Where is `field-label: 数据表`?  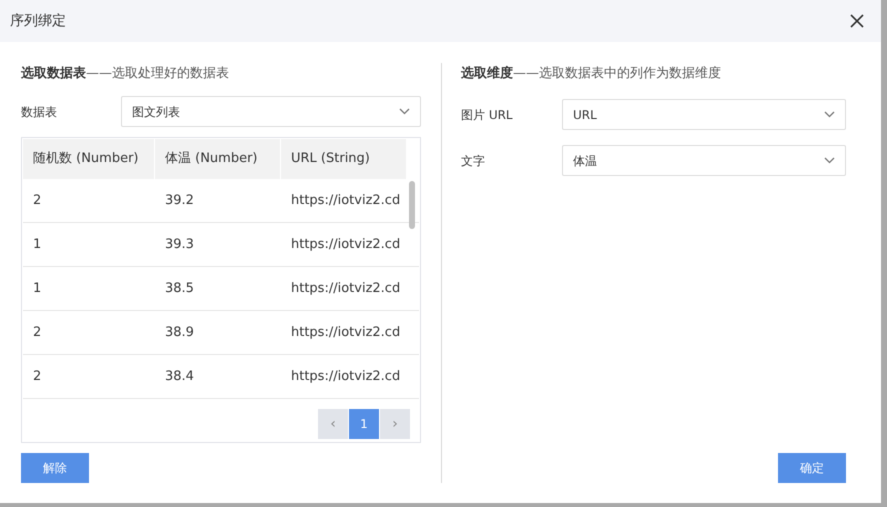 field-label: 数据表 is located at coordinates (39, 112).